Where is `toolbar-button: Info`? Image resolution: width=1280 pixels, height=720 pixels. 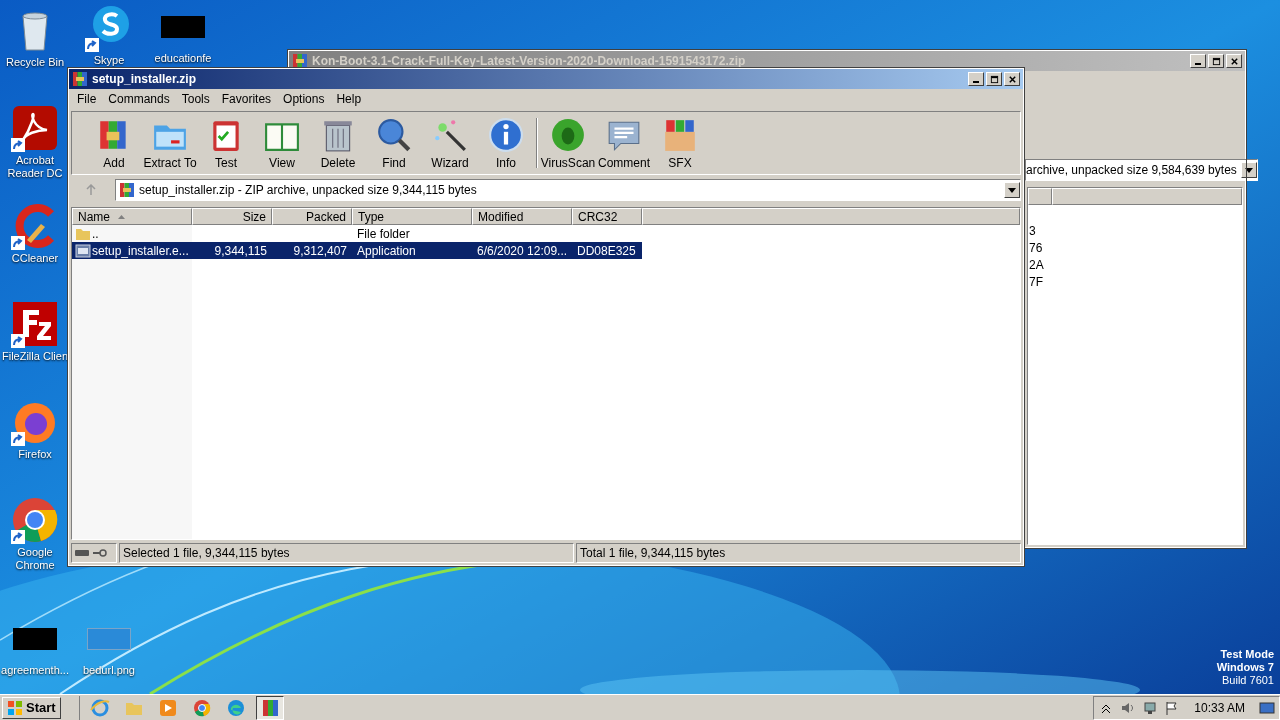
toolbar-button: Info is located at coordinates (506, 143).